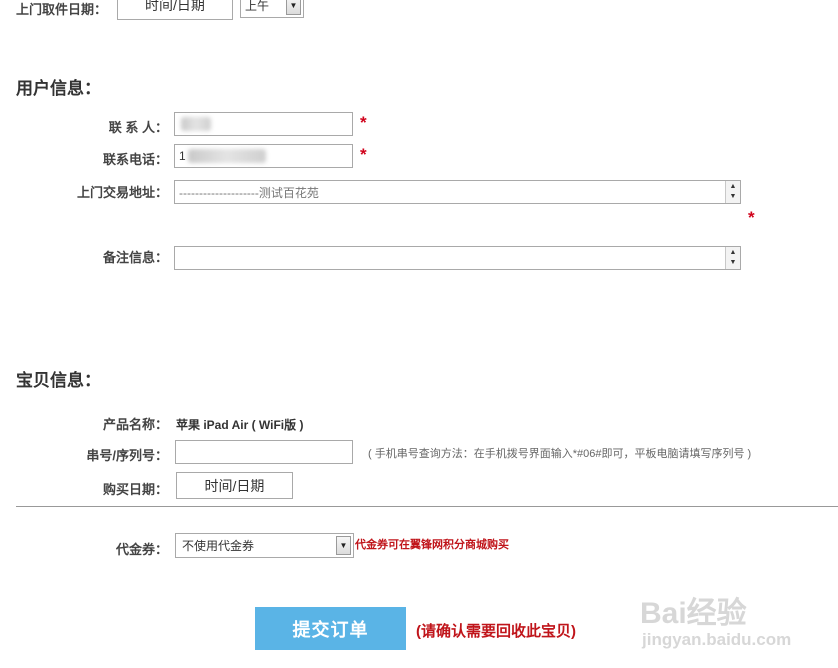 Image resolution: width=838 pixels, height=668 pixels. I want to click on voucher-note: 代金券可在翼锋网积分商城购买, so click(432, 545).